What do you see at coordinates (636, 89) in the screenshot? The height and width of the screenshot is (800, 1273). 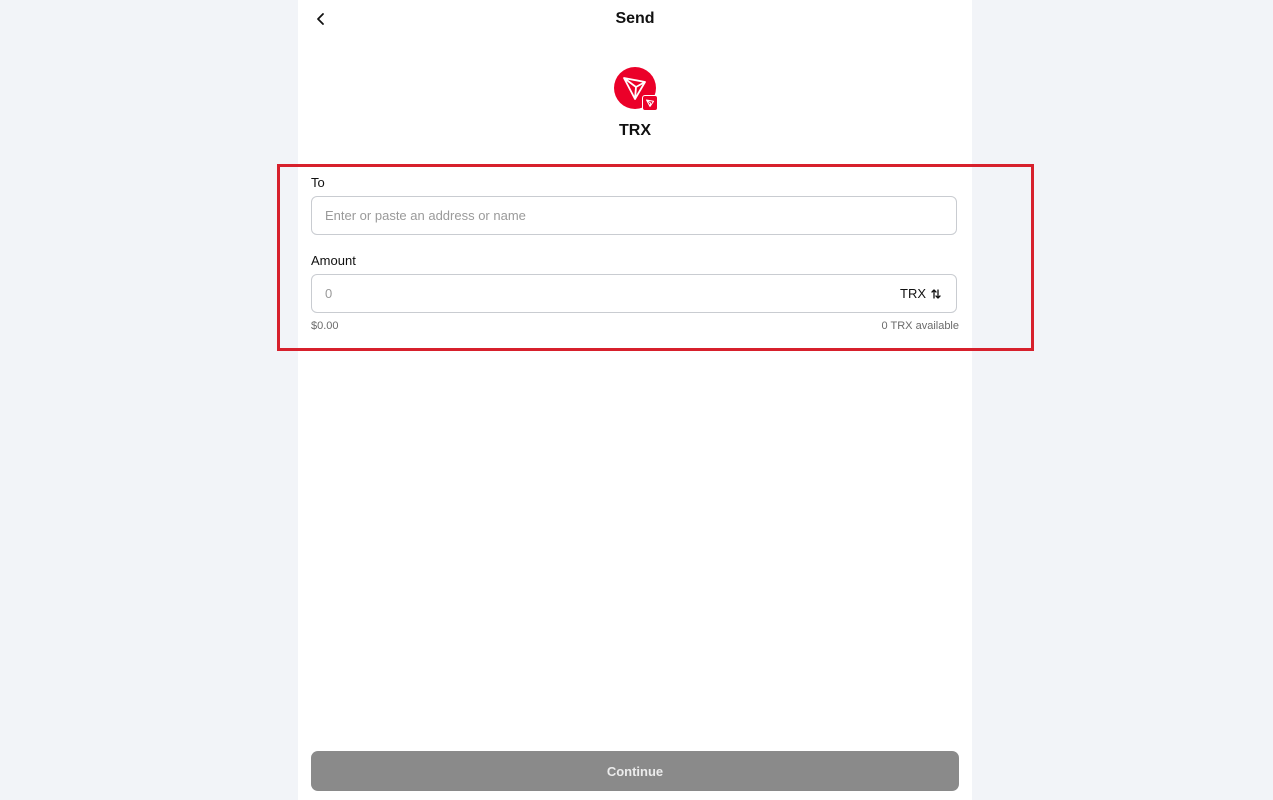 I see `token-logo` at bounding box center [636, 89].